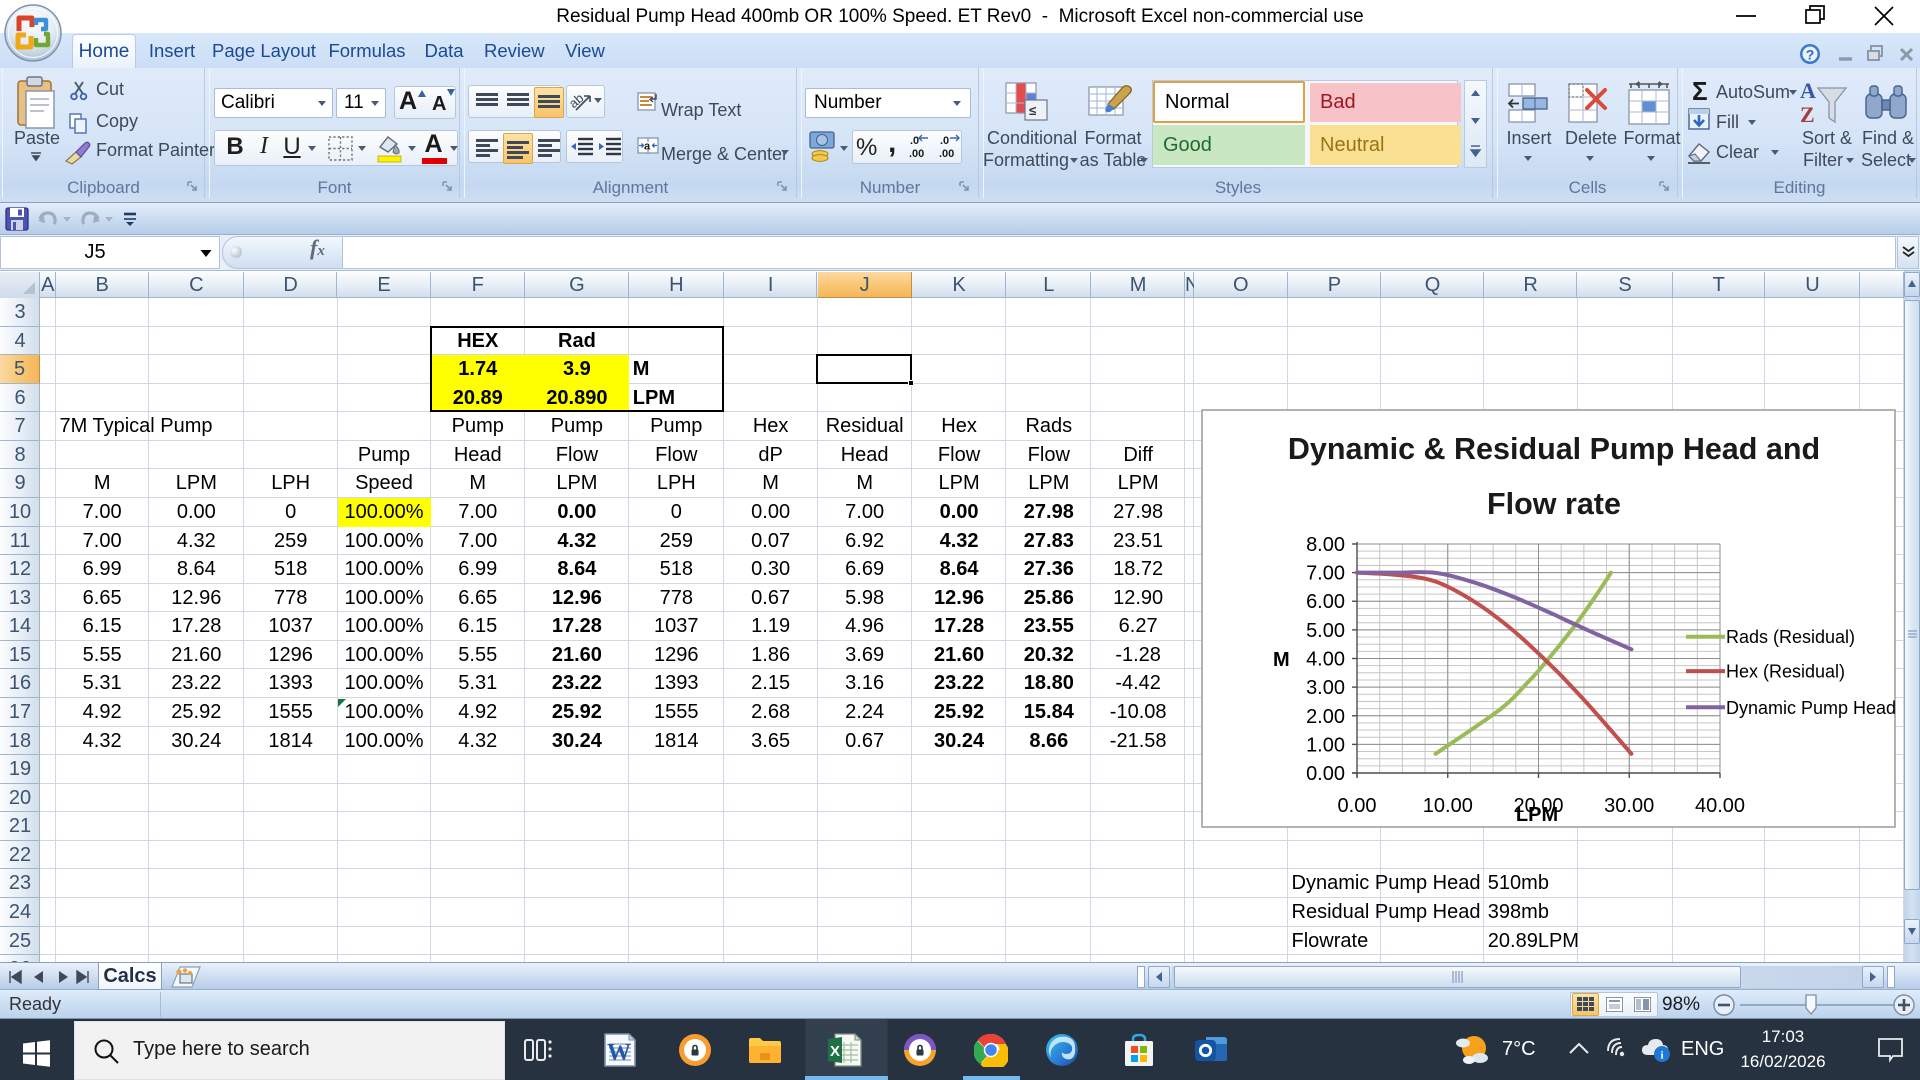 This screenshot has height=1080, width=1920. What do you see at coordinates (1629, 806) in the screenshot?
I see `svg-text: 30.00` at bounding box center [1629, 806].